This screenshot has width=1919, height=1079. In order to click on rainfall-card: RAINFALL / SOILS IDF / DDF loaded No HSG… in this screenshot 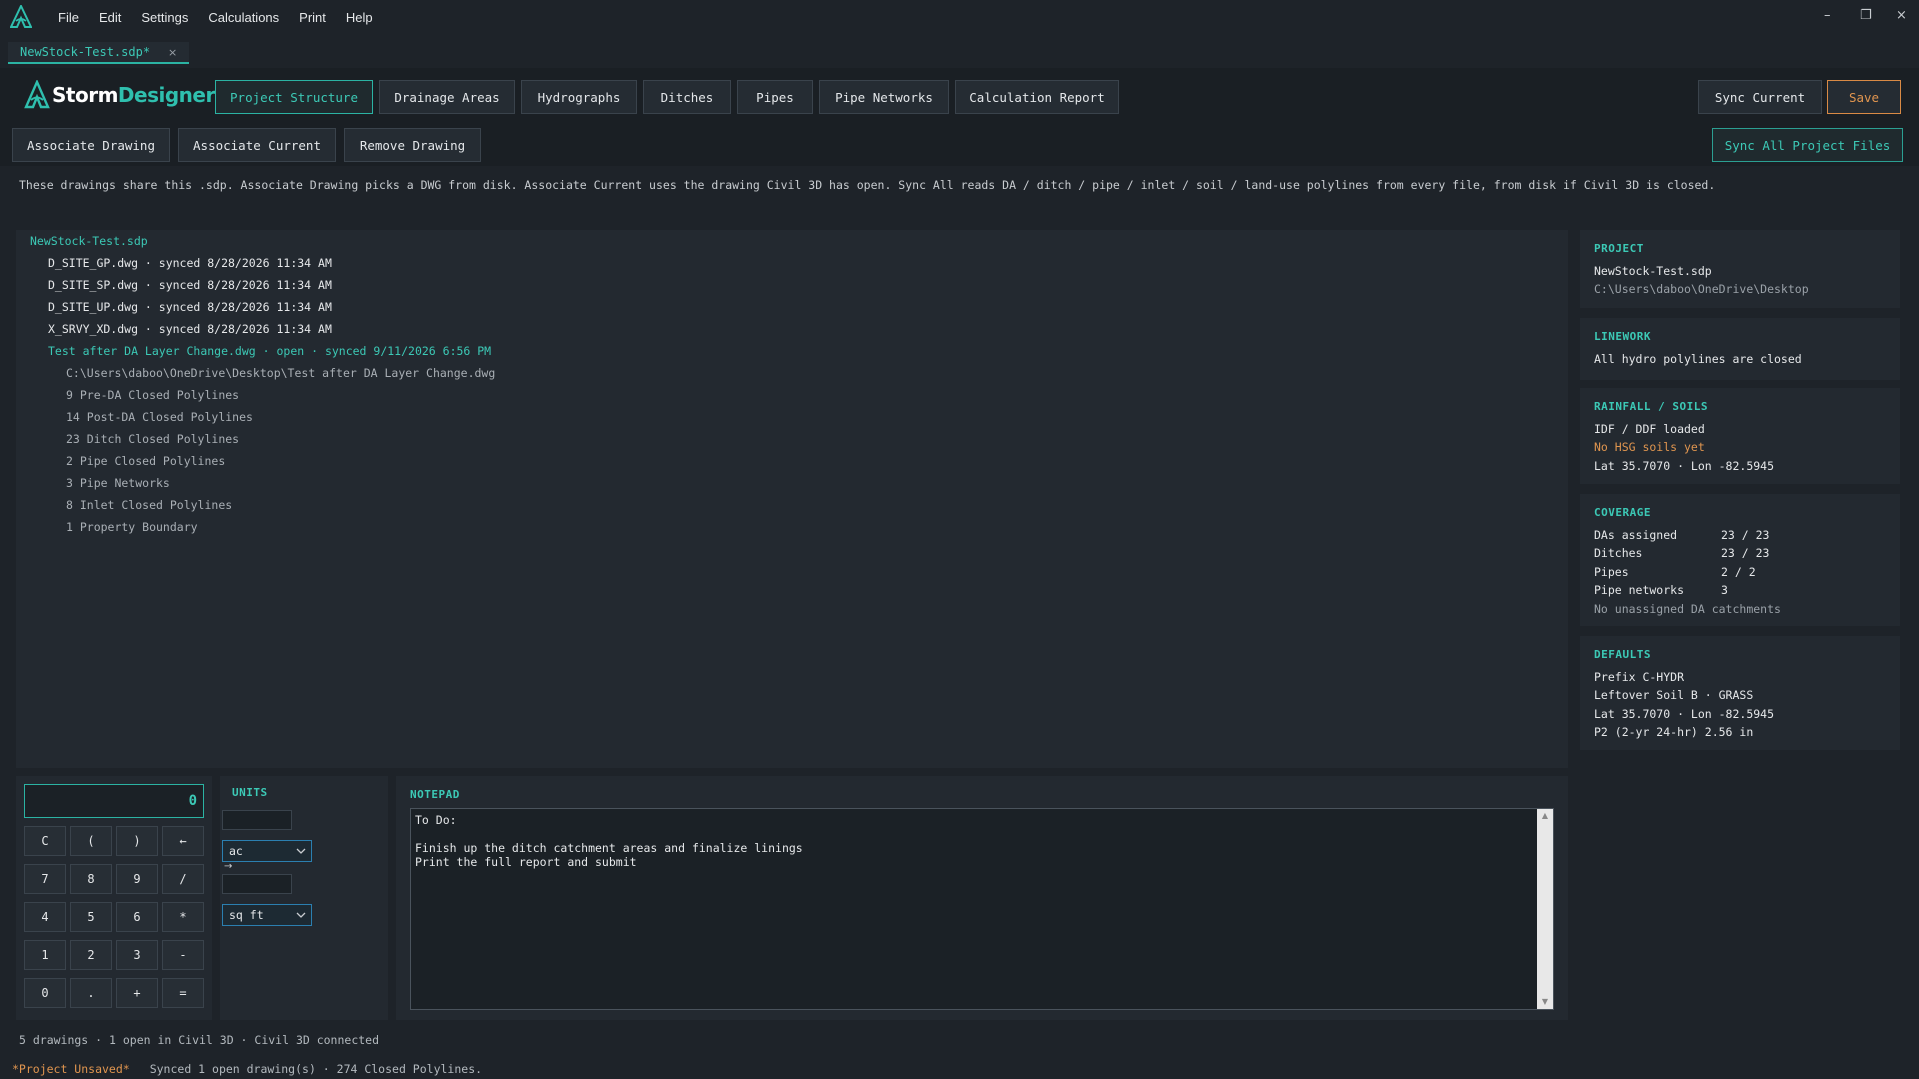, I will do `click(1740, 436)`.